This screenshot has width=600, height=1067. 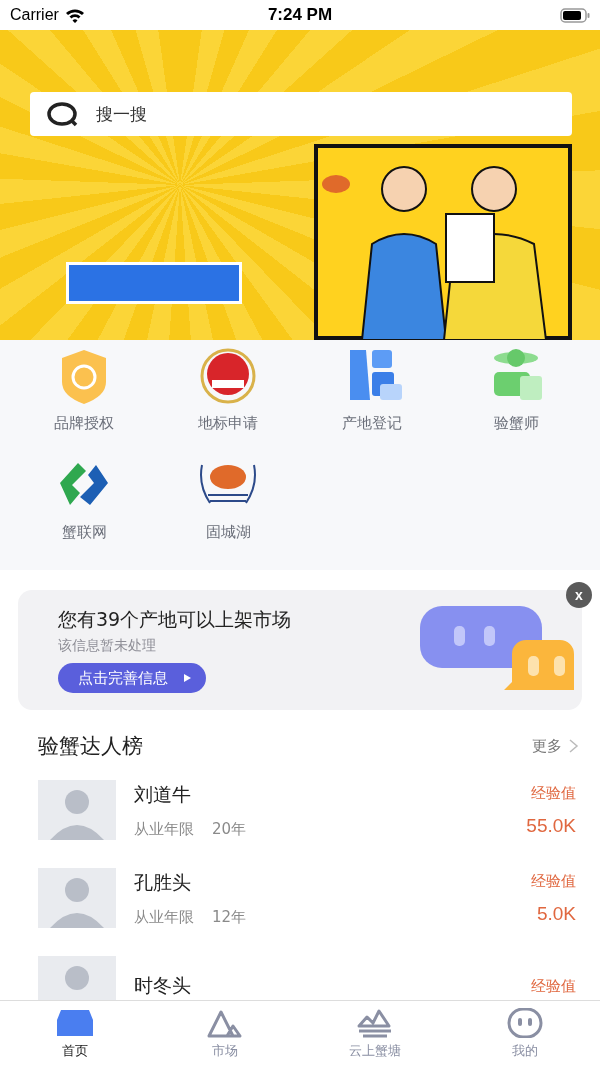 I want to click on shortcut-item: 固城湖, so click(x=228, y=506).